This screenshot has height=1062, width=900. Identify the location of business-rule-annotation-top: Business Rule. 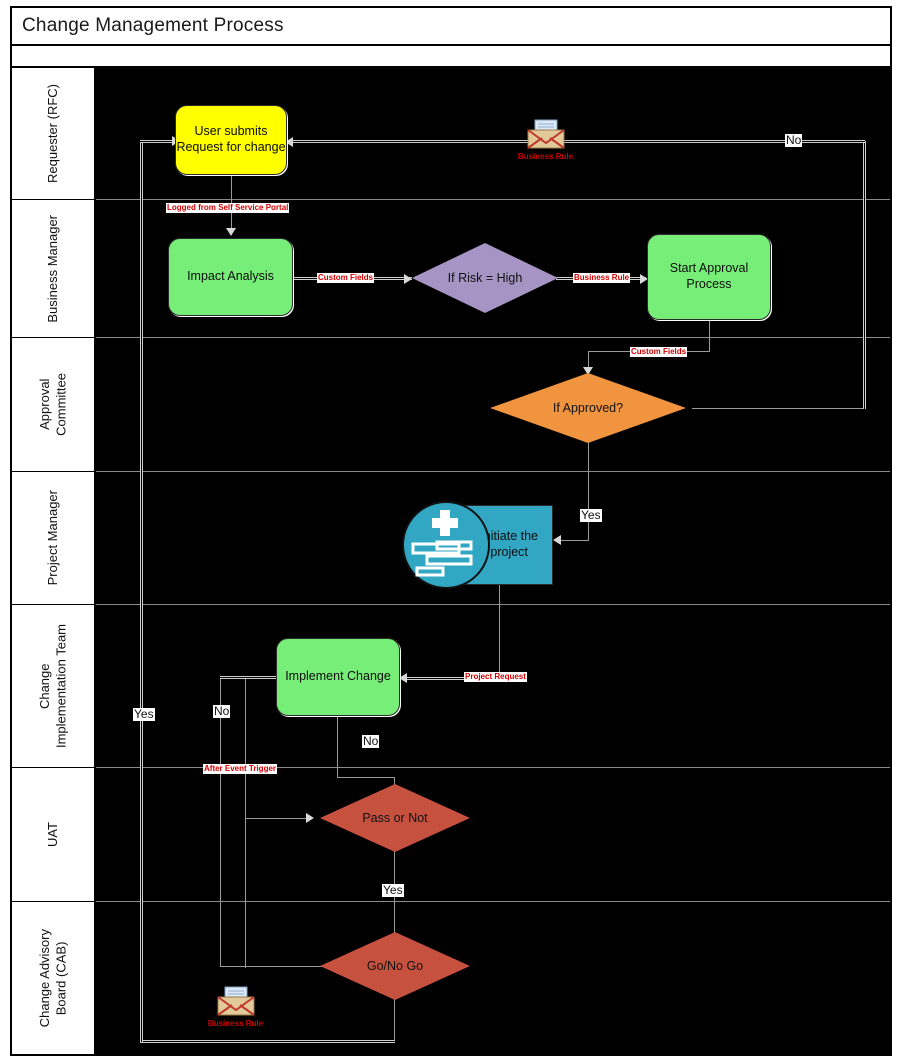
(545, 142).